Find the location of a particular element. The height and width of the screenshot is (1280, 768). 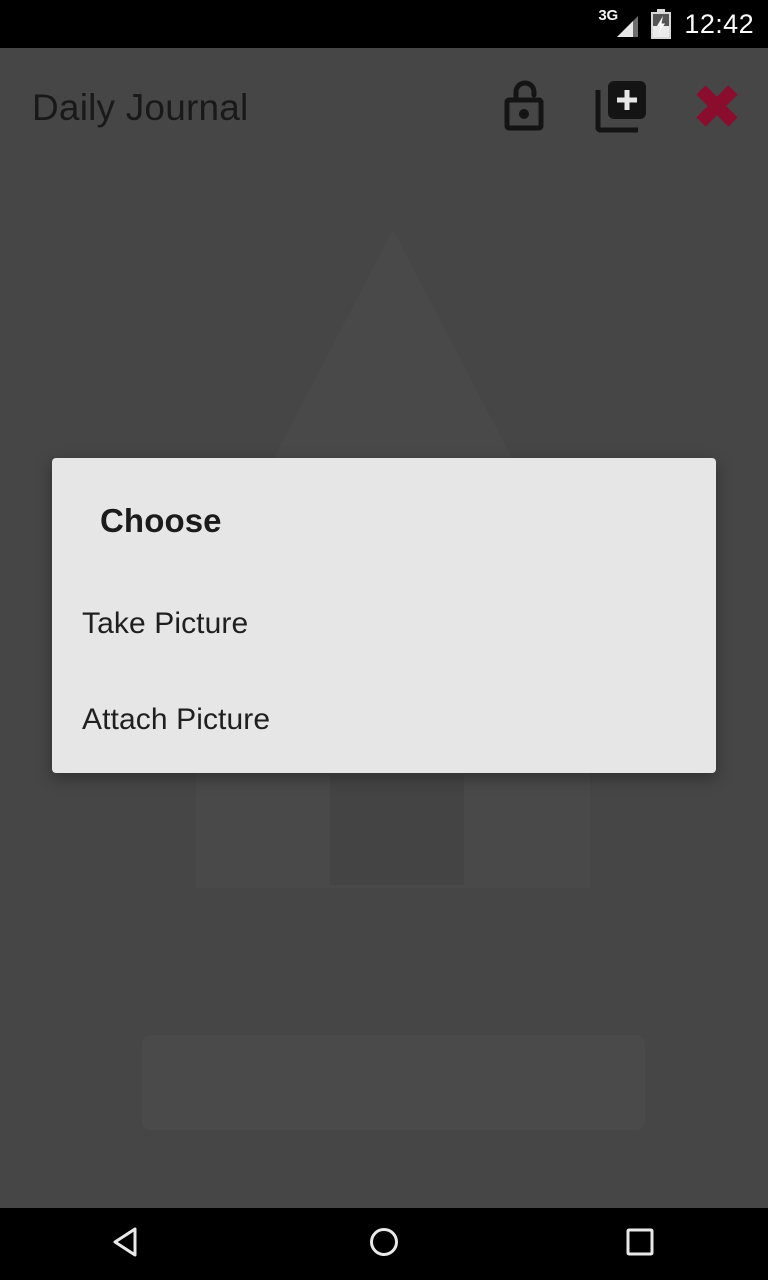

signal-bars-filled is located at coordinates (625, 29).